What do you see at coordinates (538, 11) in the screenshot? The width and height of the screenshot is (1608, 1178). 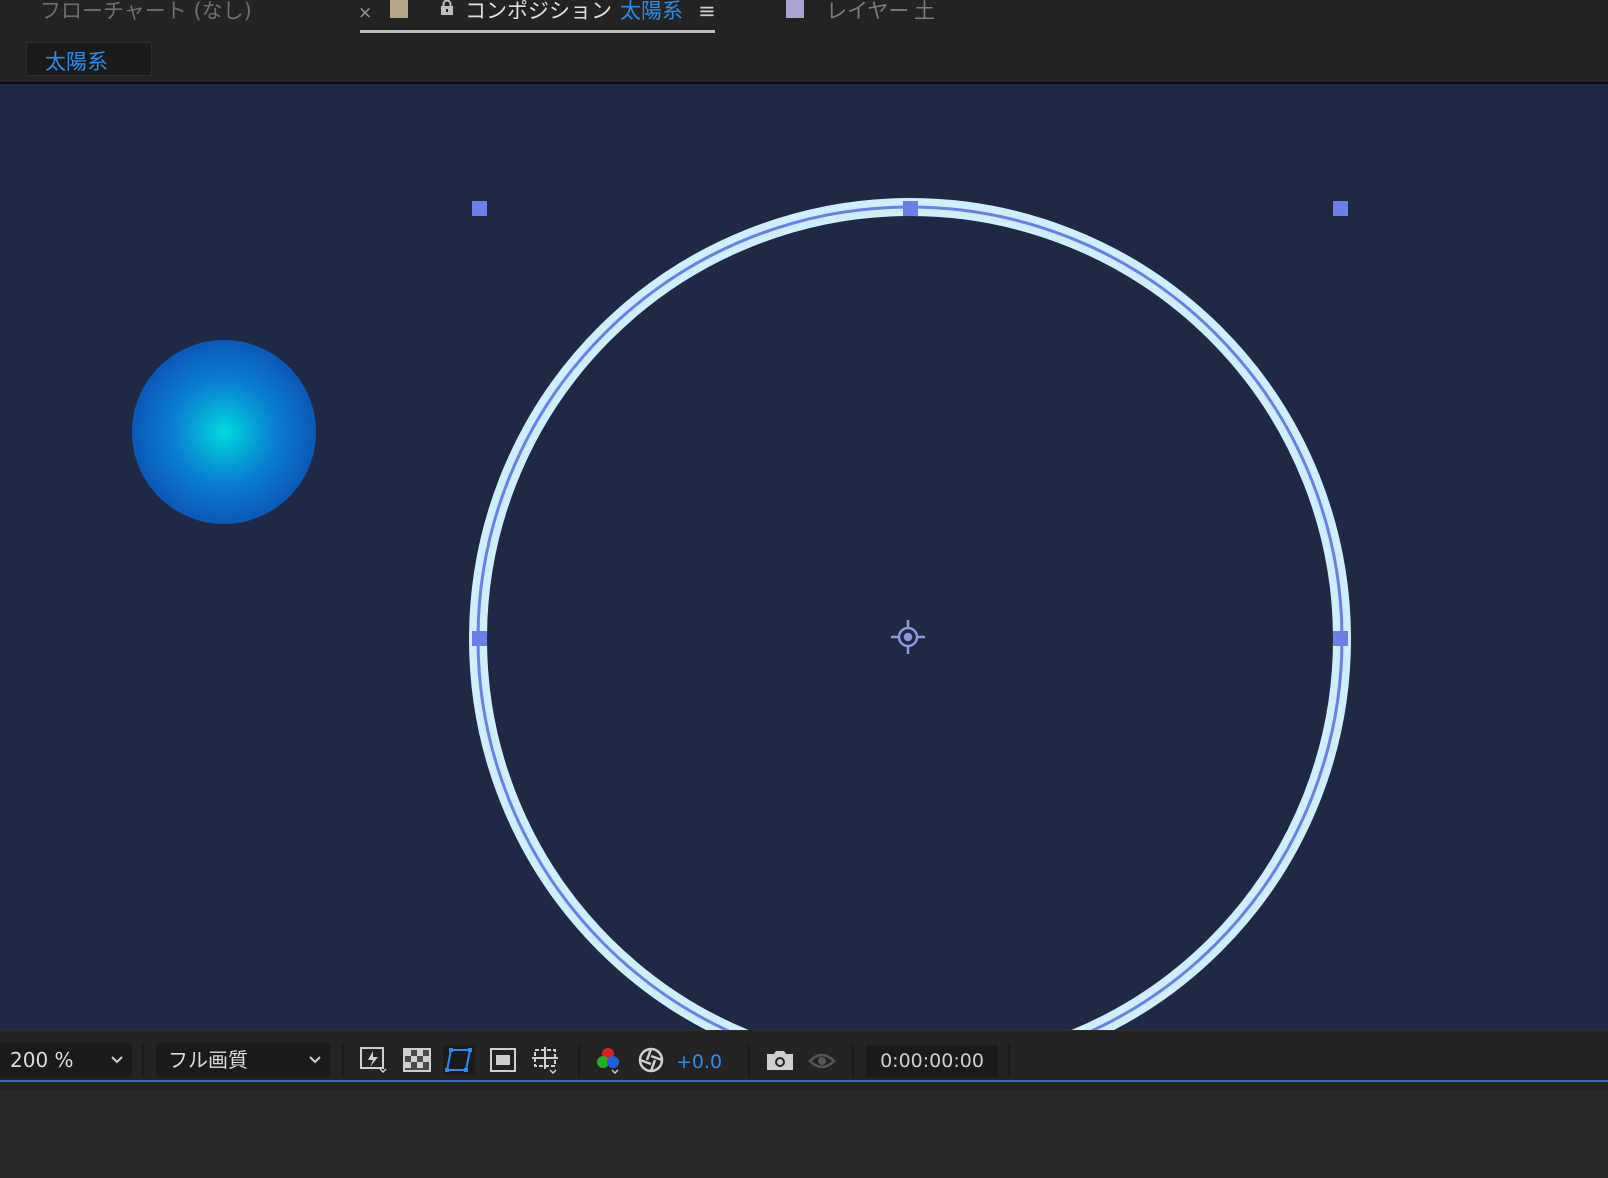 I see `tab-composition-prefix: コンポジション` at bounding box center [538, 11].